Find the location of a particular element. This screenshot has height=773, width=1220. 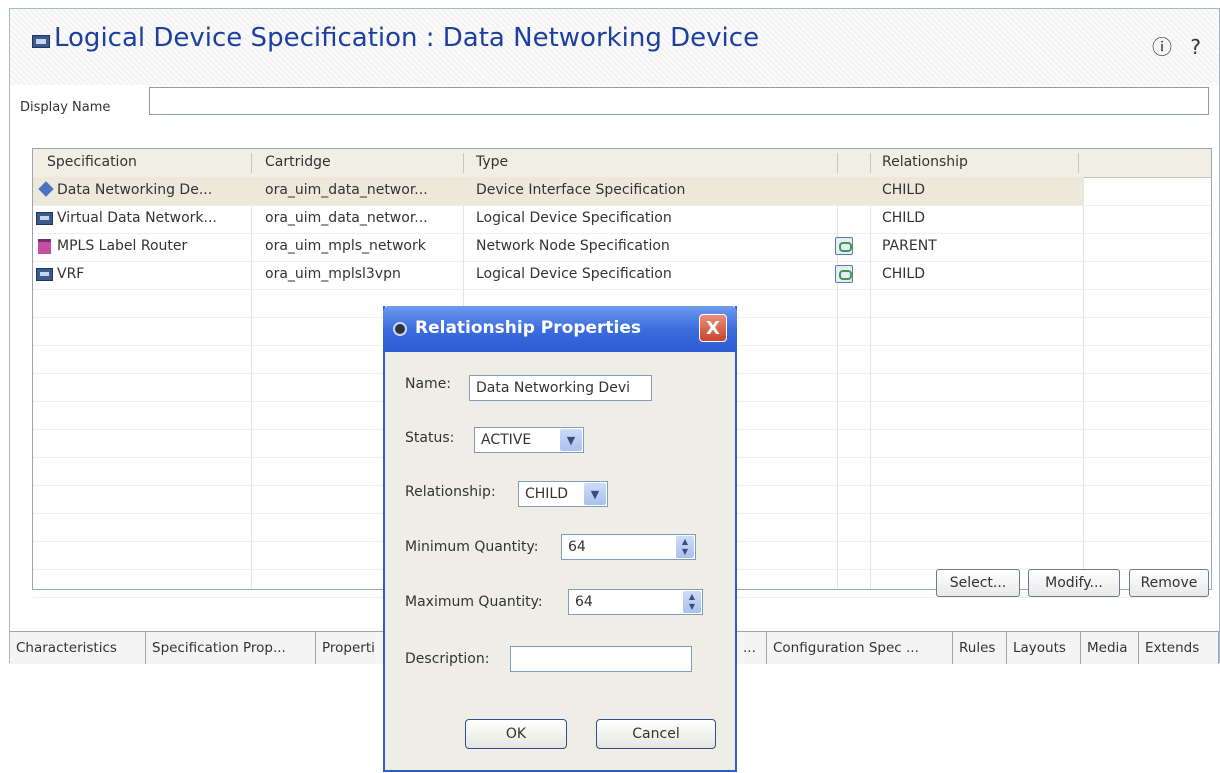

description-input is located at coordinates (601, 659).